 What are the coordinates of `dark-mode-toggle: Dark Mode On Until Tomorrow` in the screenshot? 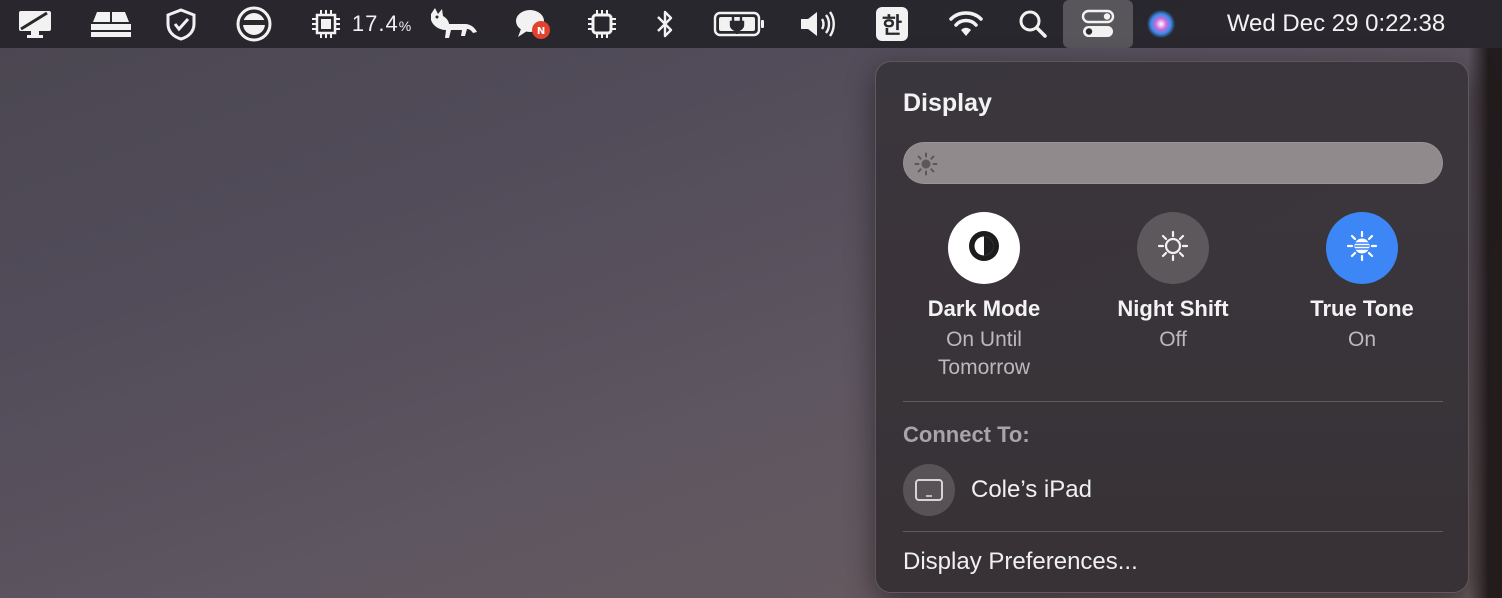 It's located at (984, 297).